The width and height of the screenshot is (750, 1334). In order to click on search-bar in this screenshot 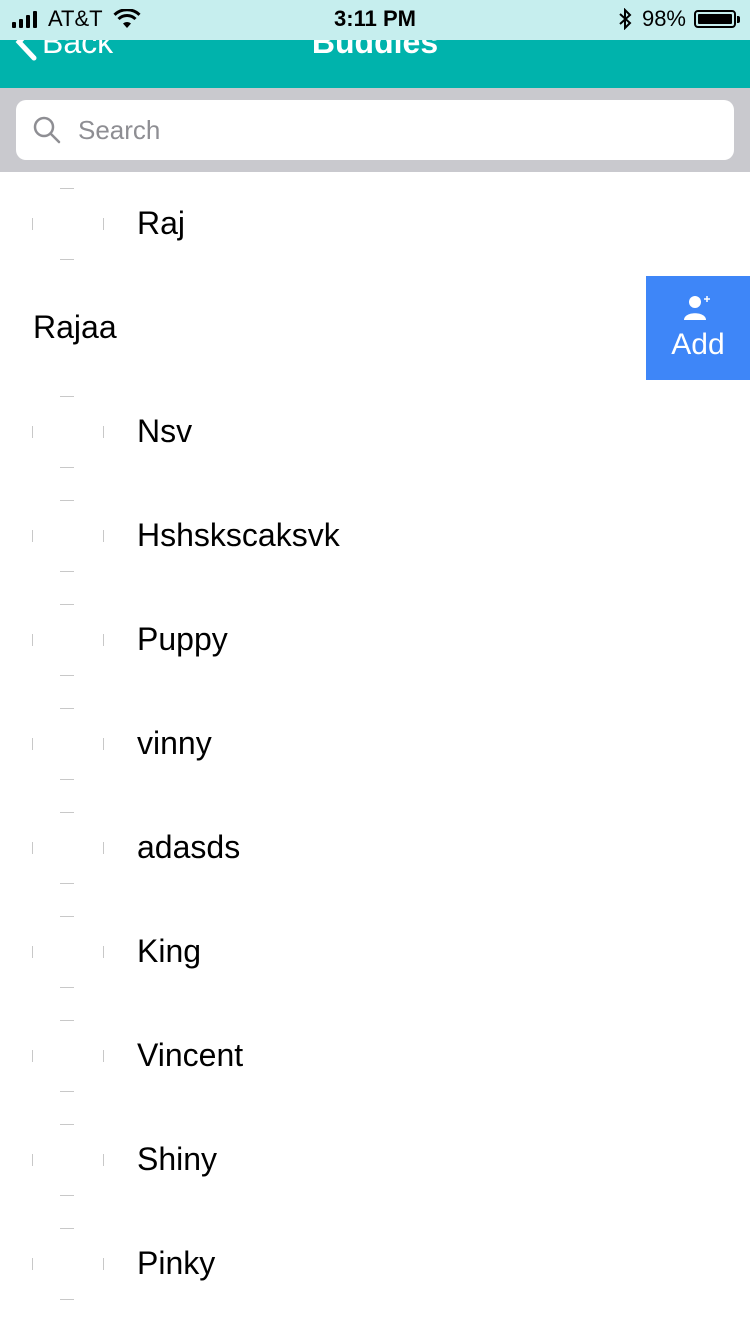, I will do `click(375, 130)`.